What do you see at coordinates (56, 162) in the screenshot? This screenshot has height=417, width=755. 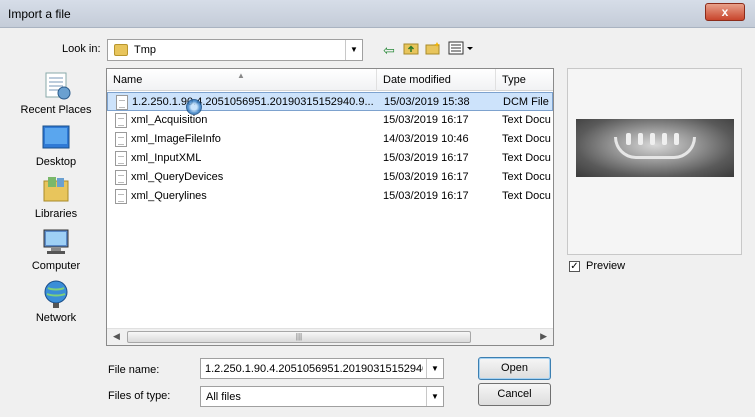 I see `place-label: Desktop` at bounding box center [56, 162].